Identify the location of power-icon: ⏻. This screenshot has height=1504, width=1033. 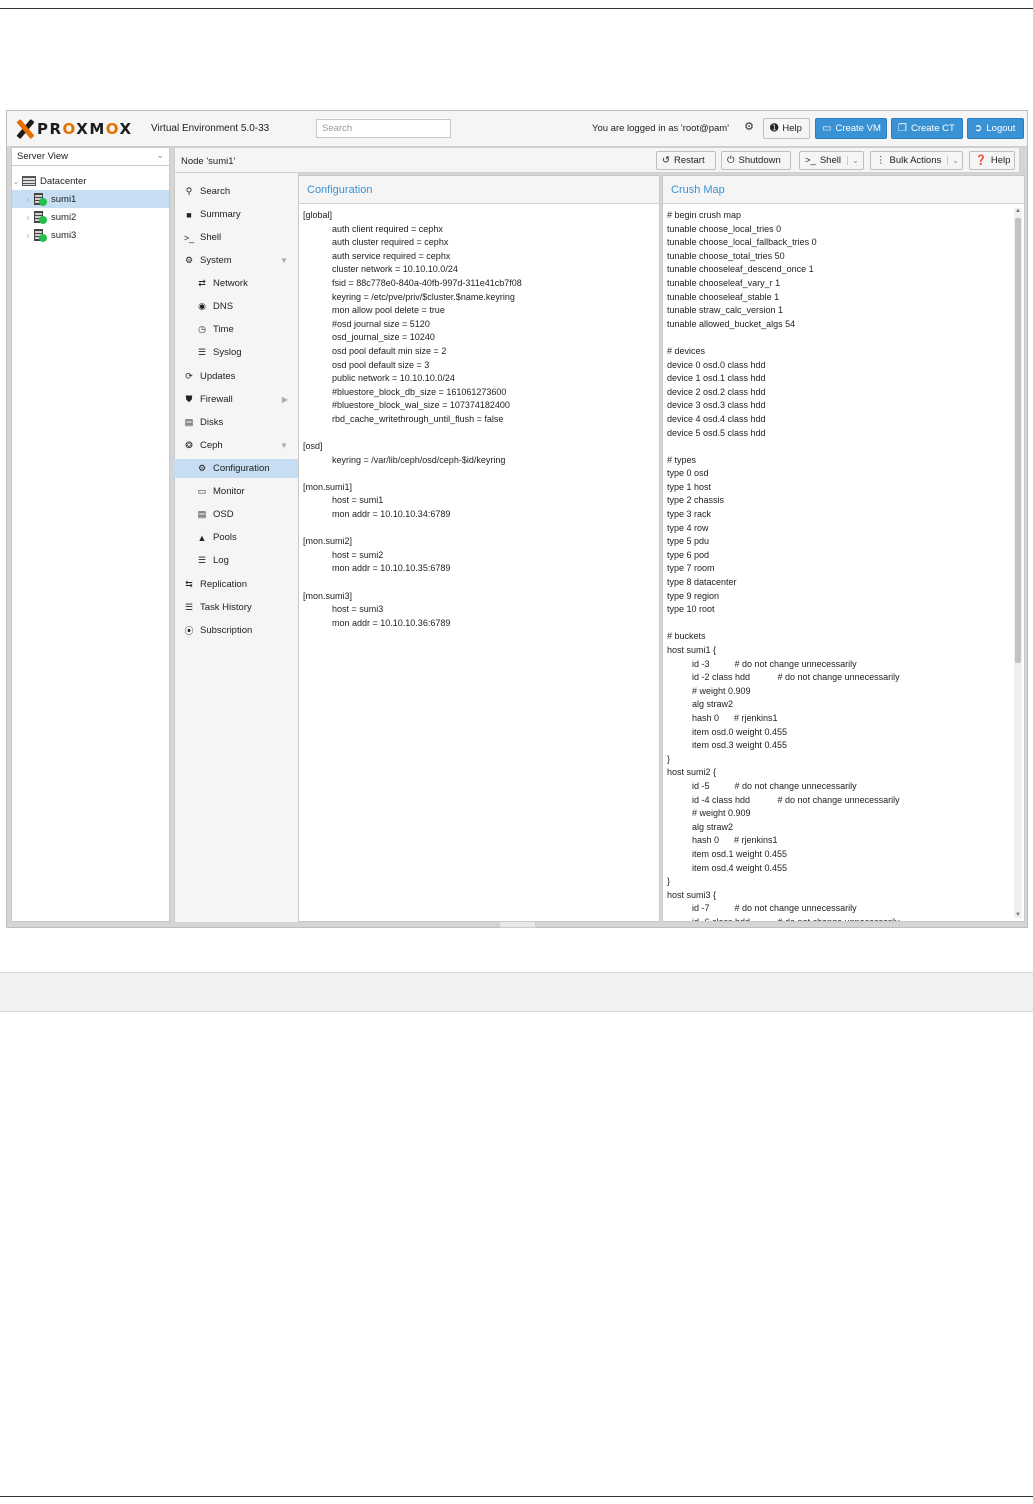
(731, 160).